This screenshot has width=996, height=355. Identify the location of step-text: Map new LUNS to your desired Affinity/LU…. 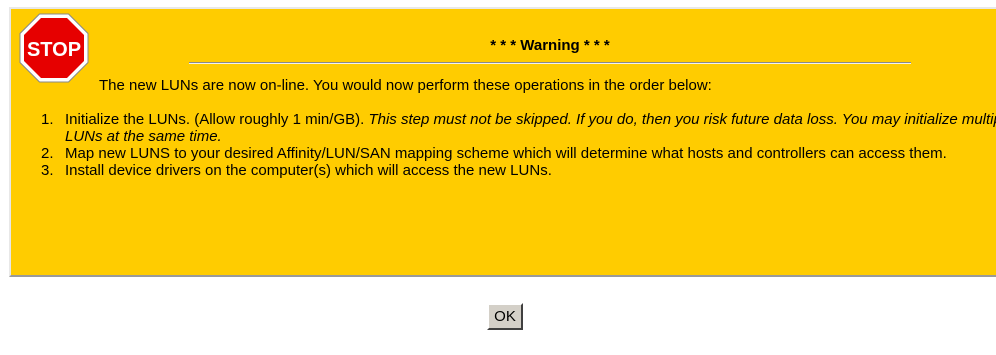
(506, 153).